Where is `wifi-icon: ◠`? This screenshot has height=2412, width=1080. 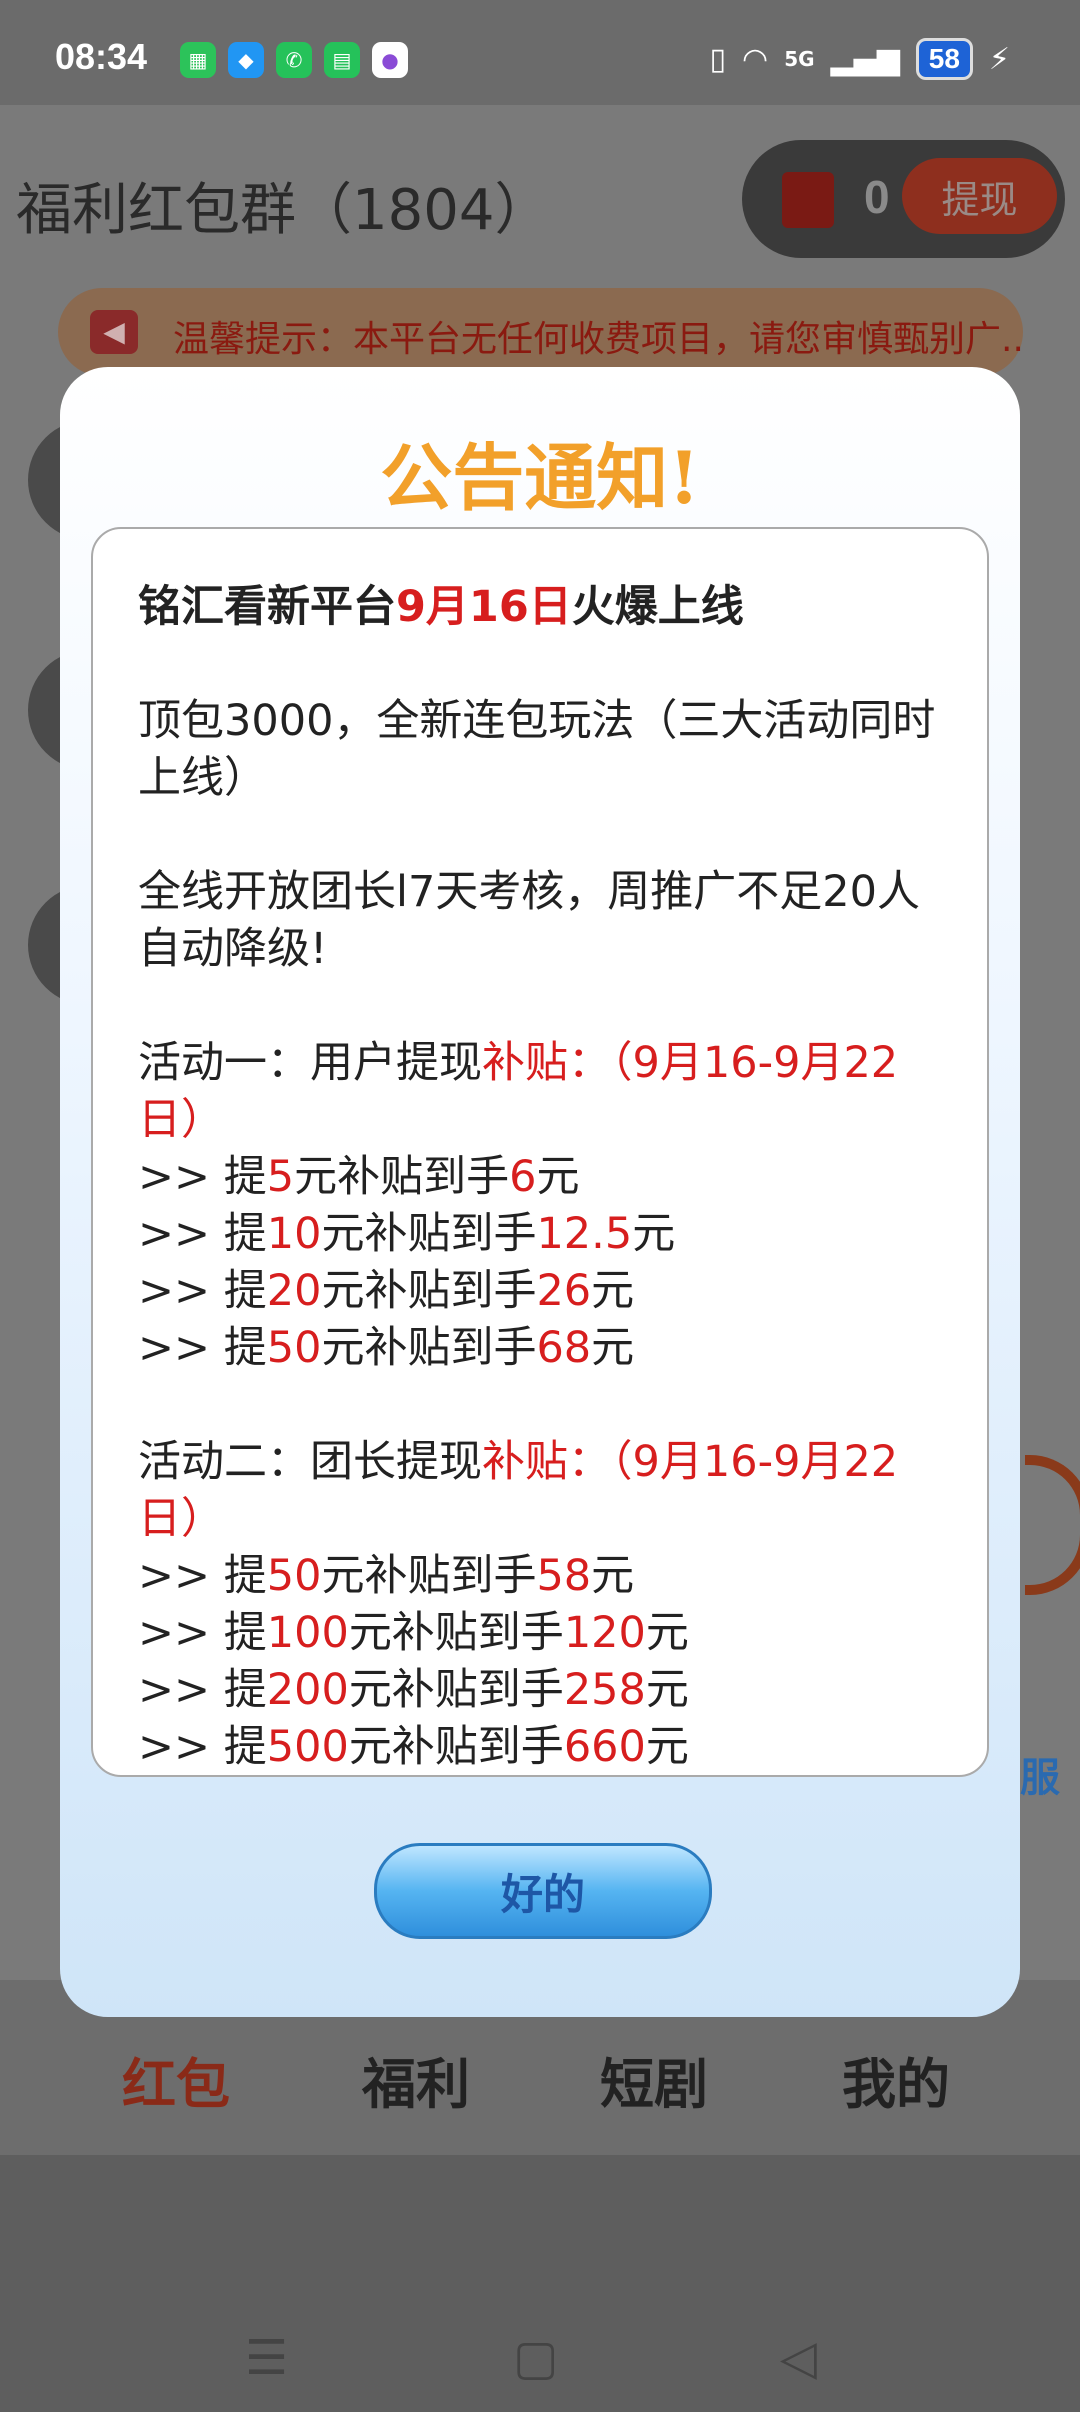
wifi-icon: ◠ is located at coordinates (755, 59).